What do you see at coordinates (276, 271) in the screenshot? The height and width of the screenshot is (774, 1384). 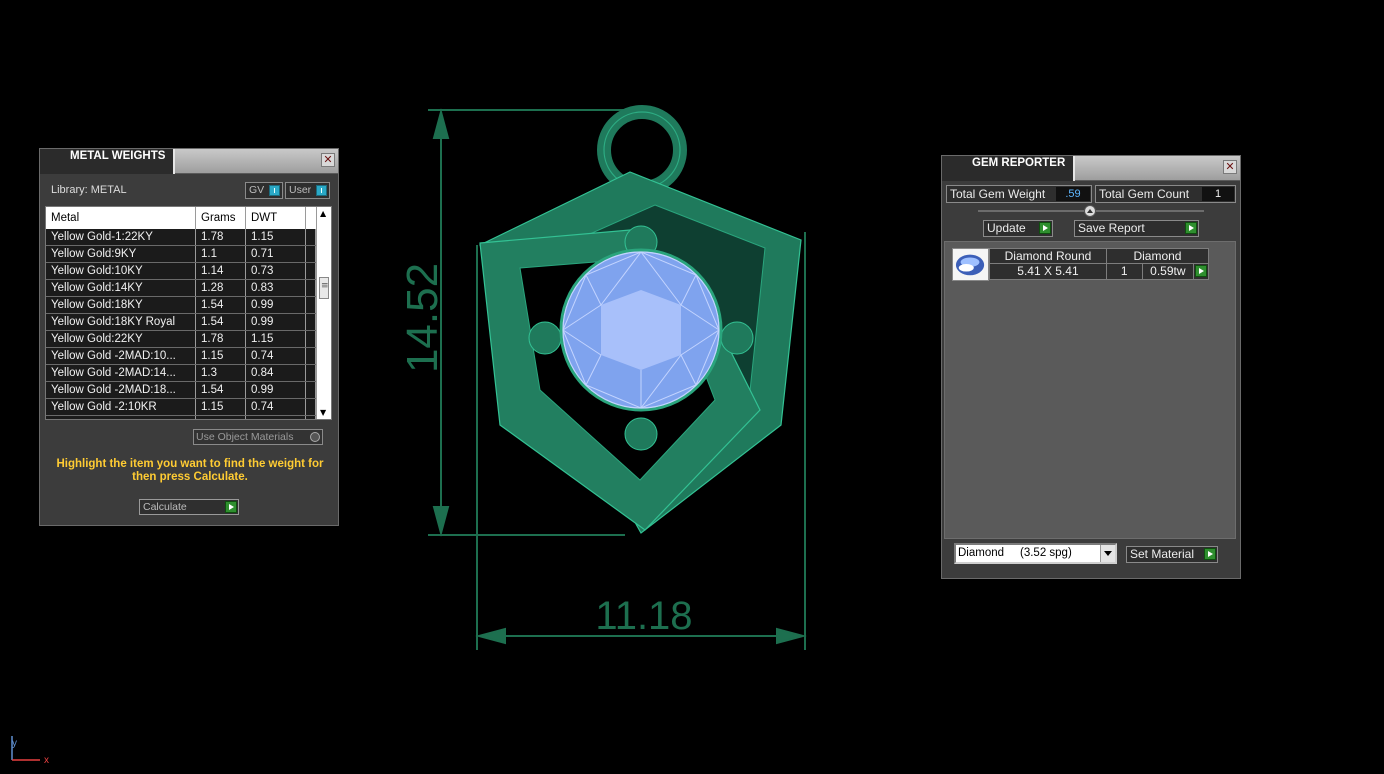 I see `dwt-value: 0.73` at bounding box center [276, 271].